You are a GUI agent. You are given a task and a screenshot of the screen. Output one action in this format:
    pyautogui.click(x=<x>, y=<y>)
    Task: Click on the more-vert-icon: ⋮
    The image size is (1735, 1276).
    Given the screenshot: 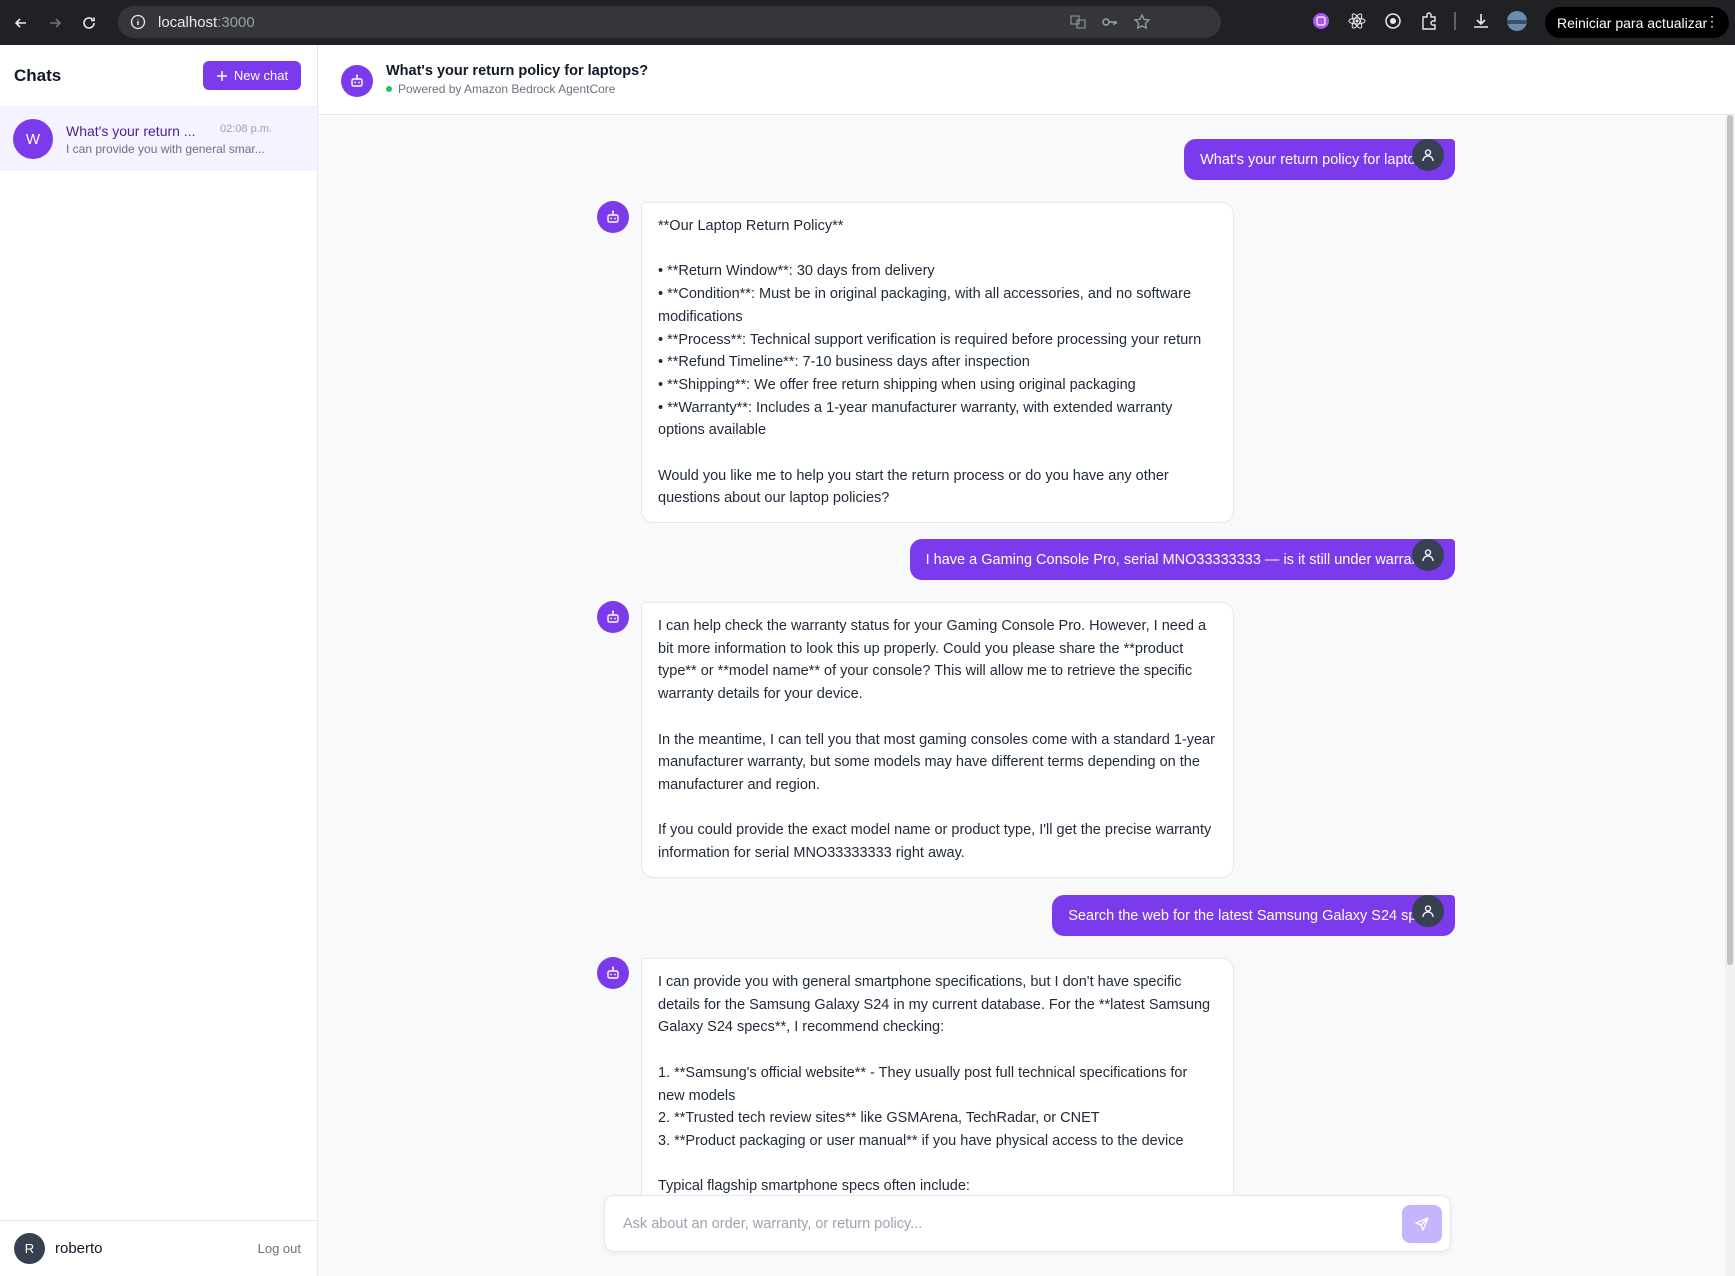 What is the action you would take?
    pyautogui.click(x=1712, y=21)
    